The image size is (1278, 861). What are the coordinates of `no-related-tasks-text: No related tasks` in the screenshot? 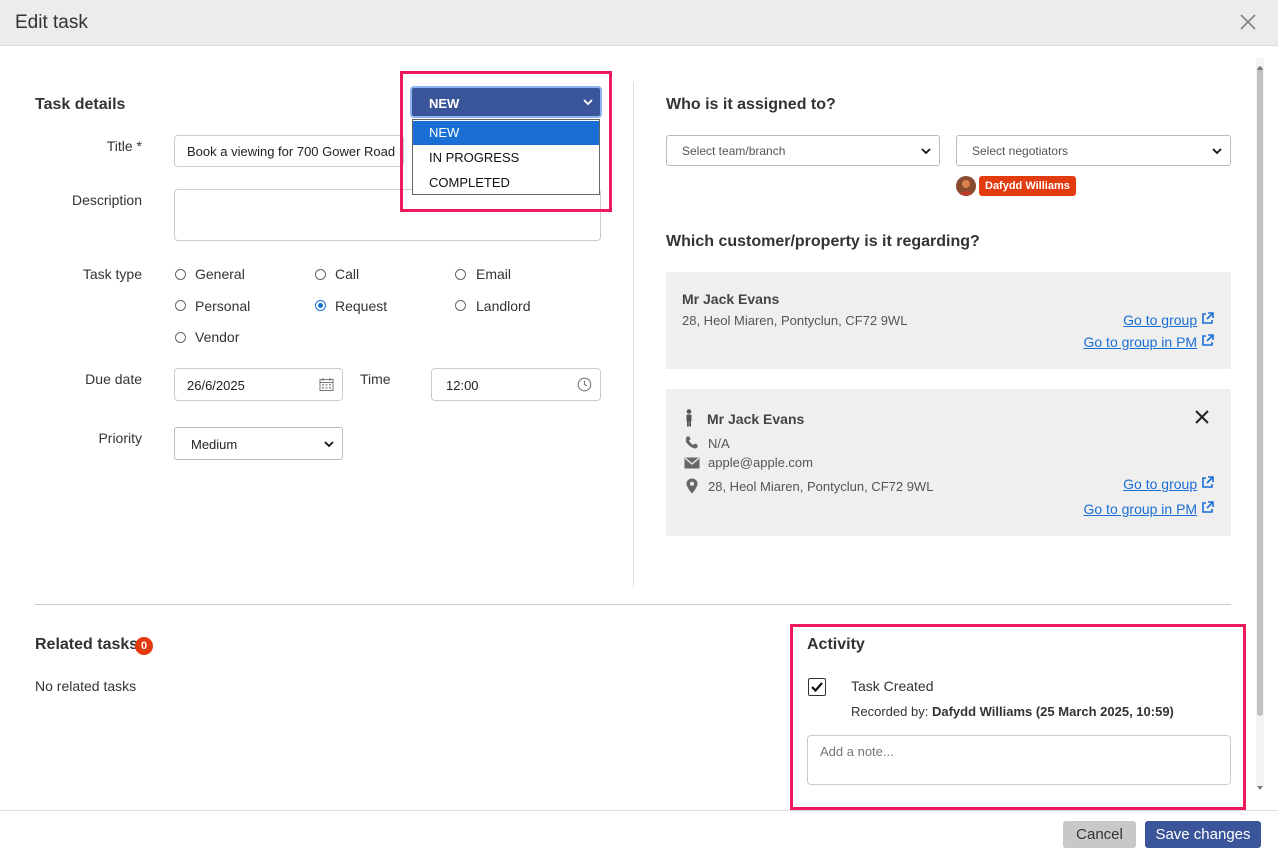 It's located at (86, 686).